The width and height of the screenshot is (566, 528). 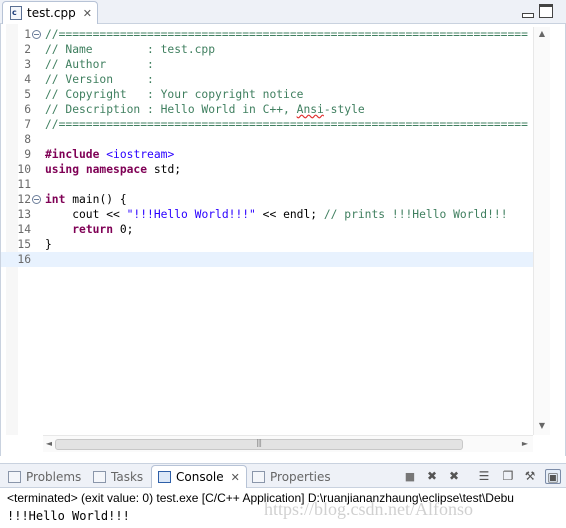 I want to click on code-token: std;, so click(x=164, y=169).